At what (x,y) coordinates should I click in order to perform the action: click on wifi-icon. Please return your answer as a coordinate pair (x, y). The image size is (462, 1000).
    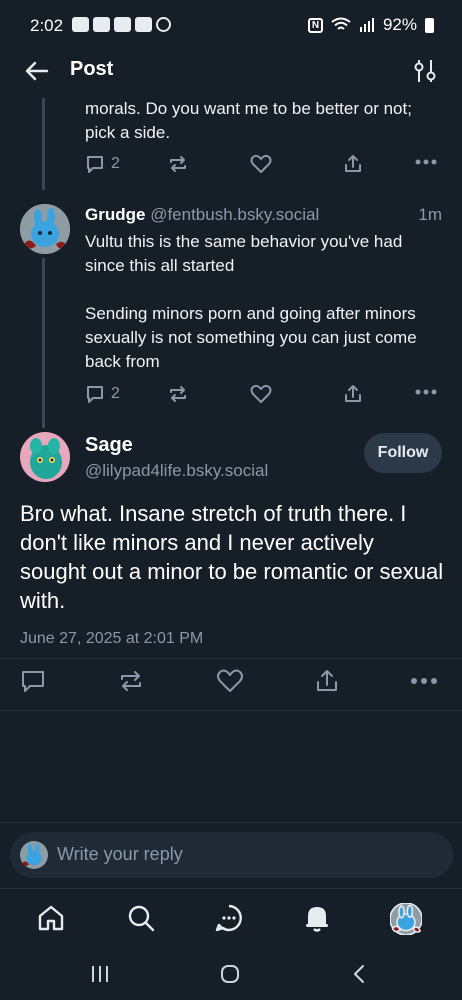
    Looking at the image, I should click on (341, 23).